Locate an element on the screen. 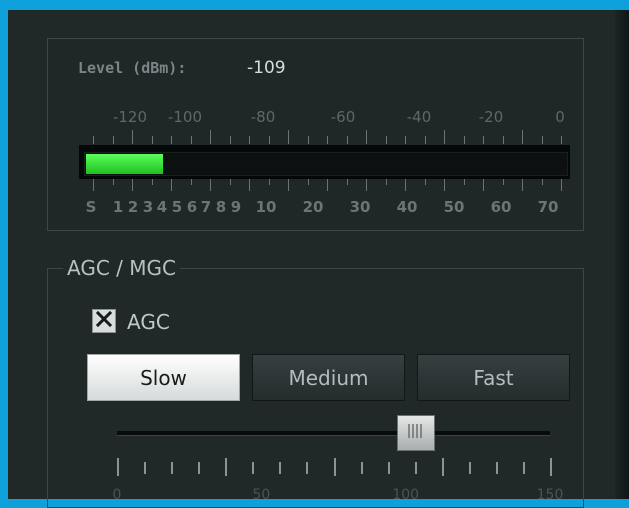 This screenshot has height=508, width=629. level-value: -109 is located at coordinates (266, 68).